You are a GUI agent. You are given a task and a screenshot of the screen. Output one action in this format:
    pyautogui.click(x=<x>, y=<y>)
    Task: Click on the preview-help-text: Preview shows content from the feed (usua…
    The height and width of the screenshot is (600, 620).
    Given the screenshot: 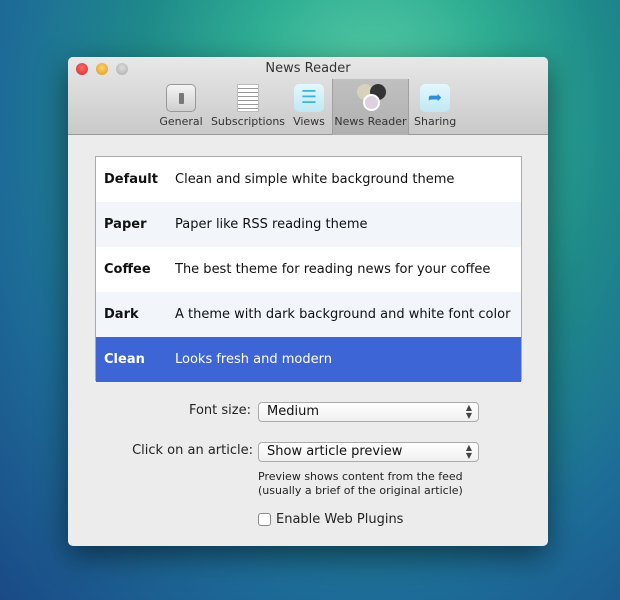 What is the action you would take?
    pyautogui.click(x=360, y=483)
    